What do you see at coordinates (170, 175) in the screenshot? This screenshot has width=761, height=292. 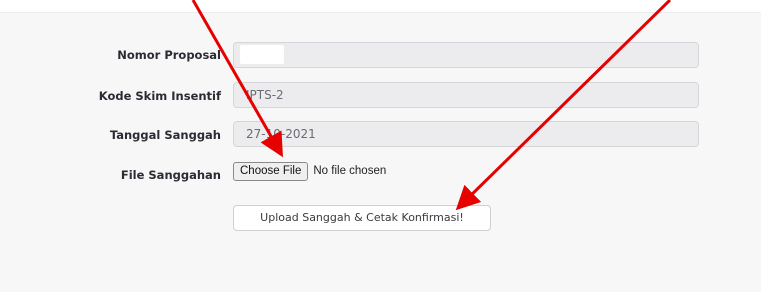 I see `file-sanggahan-label: File Sanggahan` at bounding box center [170, 175].